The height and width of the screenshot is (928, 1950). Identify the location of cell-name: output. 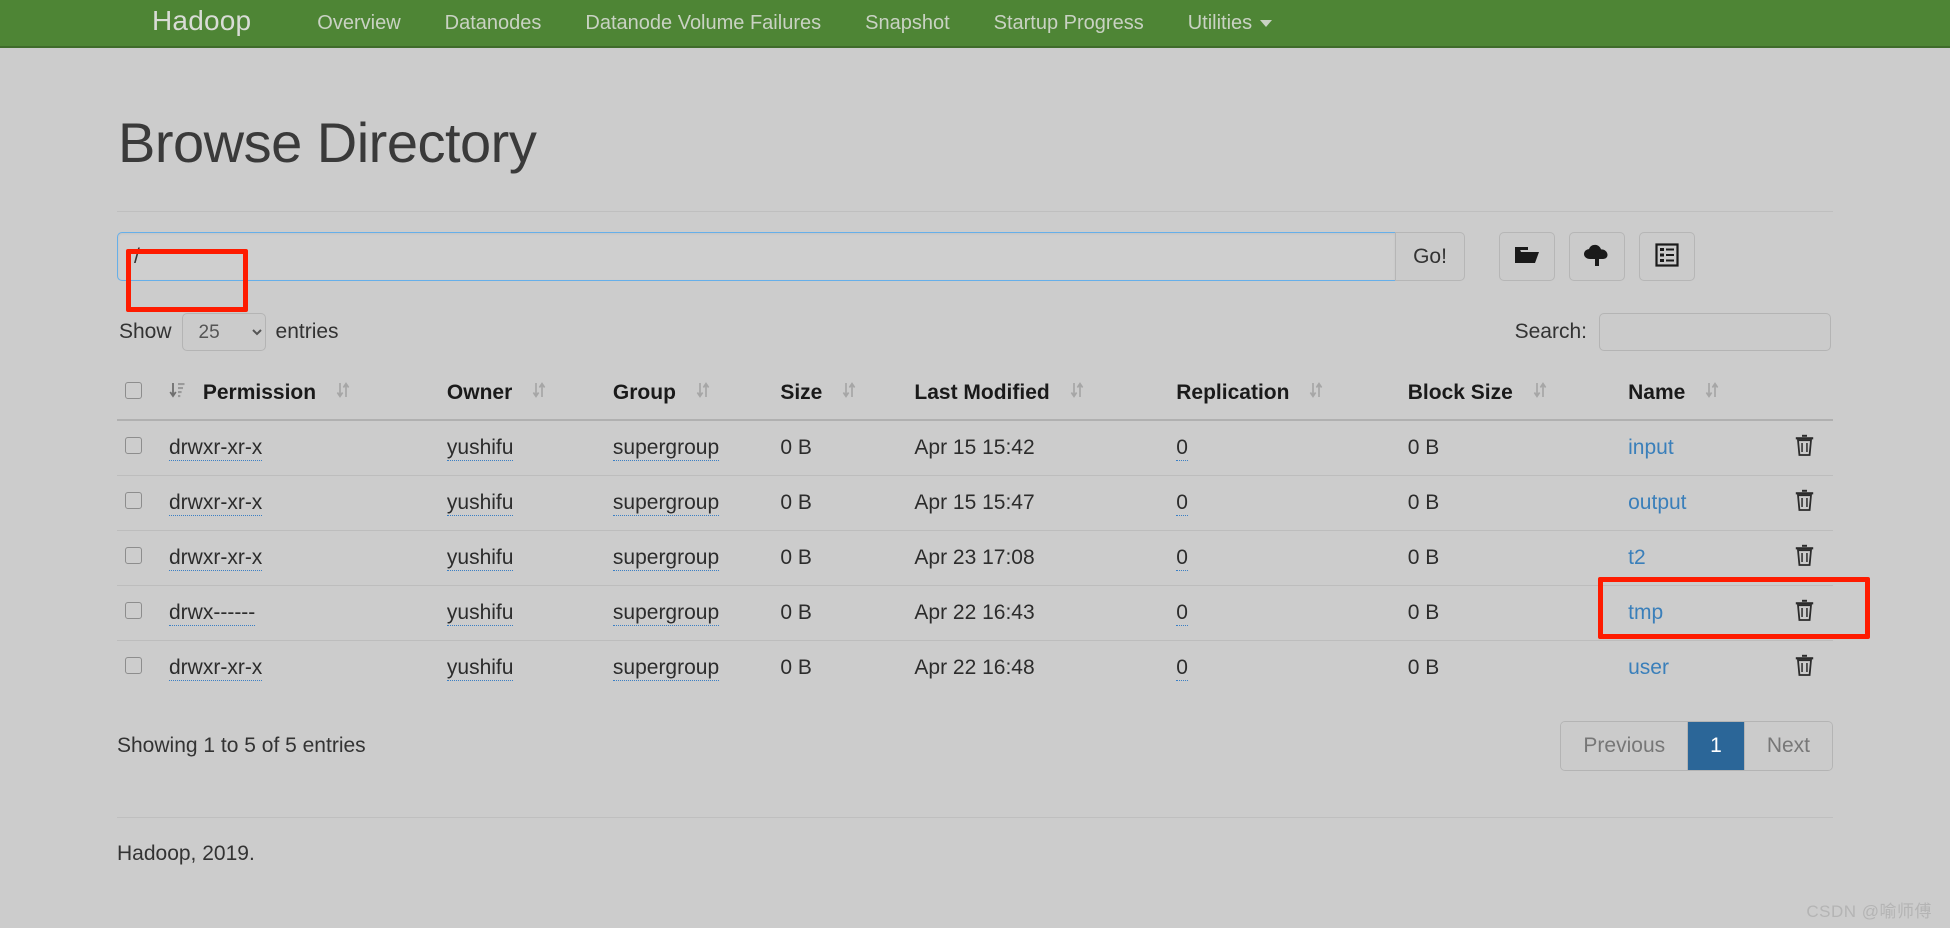
(1697, 503).